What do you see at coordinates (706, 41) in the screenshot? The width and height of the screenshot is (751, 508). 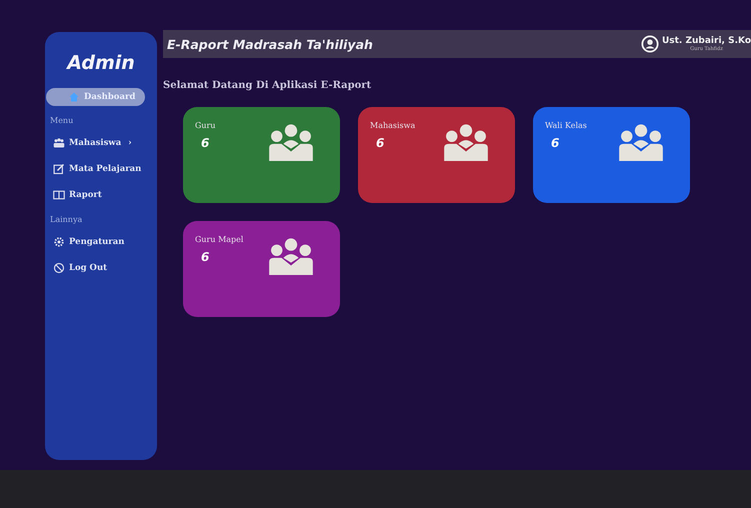 I see `user-name: Ust. Zubairi, S.Ko` at bounding box center [706, 41].